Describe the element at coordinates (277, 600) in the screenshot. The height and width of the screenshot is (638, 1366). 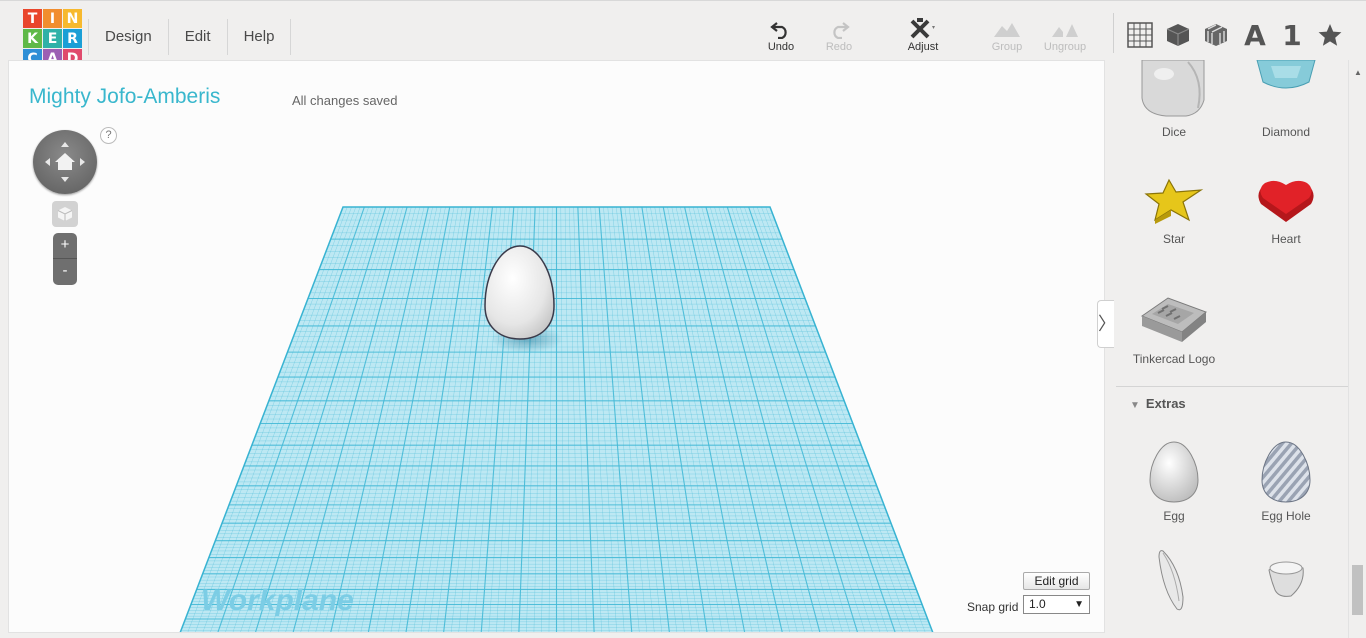
I see `workplane-label: Workplane` at that location.